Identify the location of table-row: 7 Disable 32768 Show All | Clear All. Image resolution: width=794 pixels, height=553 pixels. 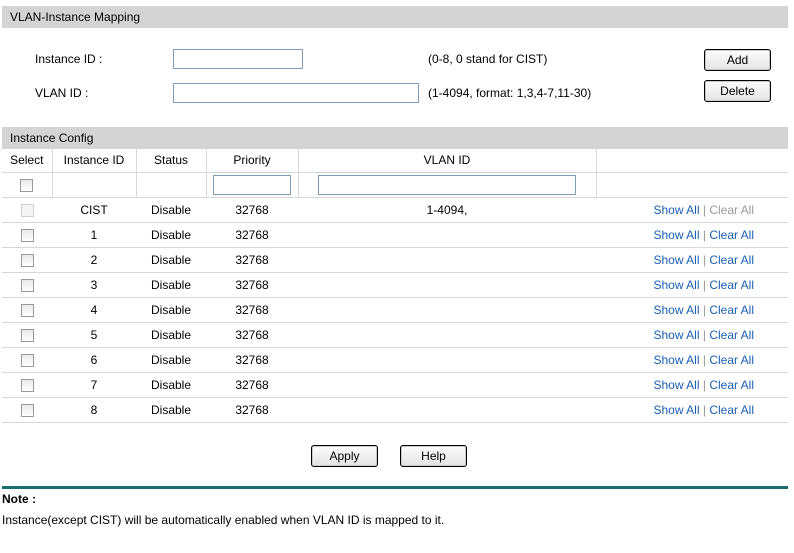
(395, 385).